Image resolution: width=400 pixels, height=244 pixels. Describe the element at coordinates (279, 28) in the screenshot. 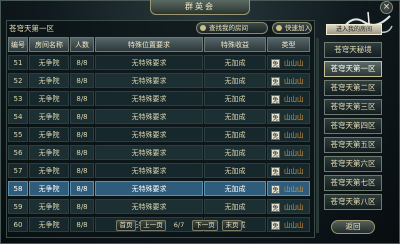

I see `lightning-icon` at that location.